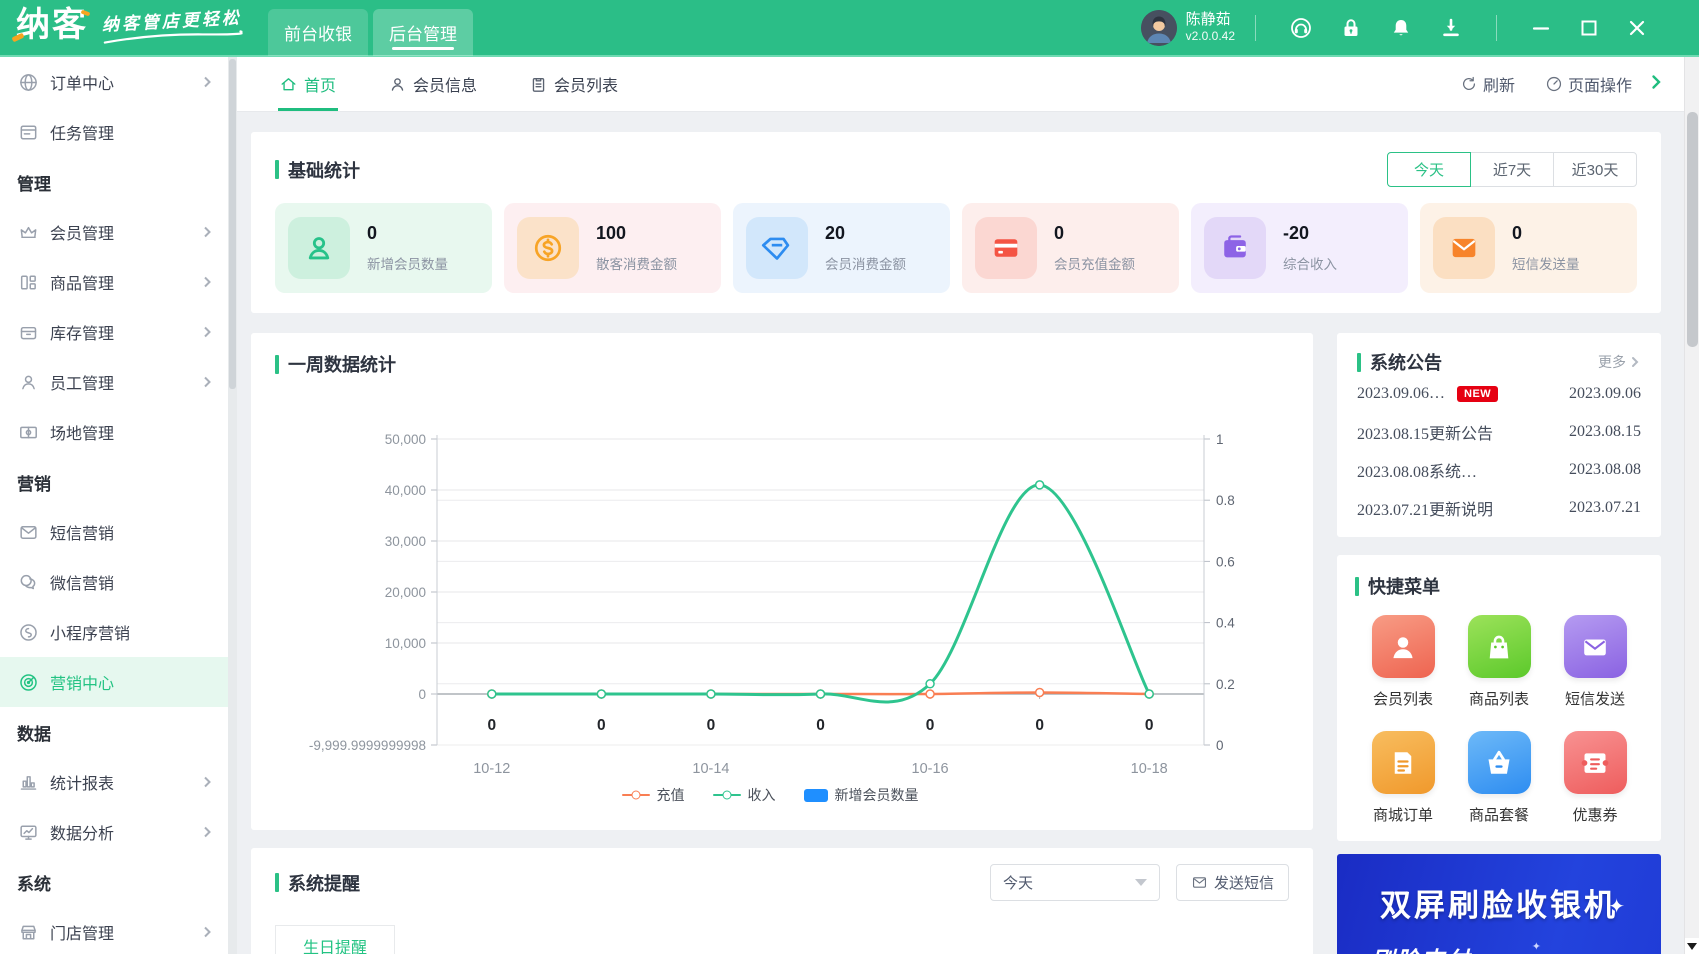 The width and height of the screenshot is (1699, 954). I want to click on sidebar-item-inventory-management: 库存管理, so click(114, 332).